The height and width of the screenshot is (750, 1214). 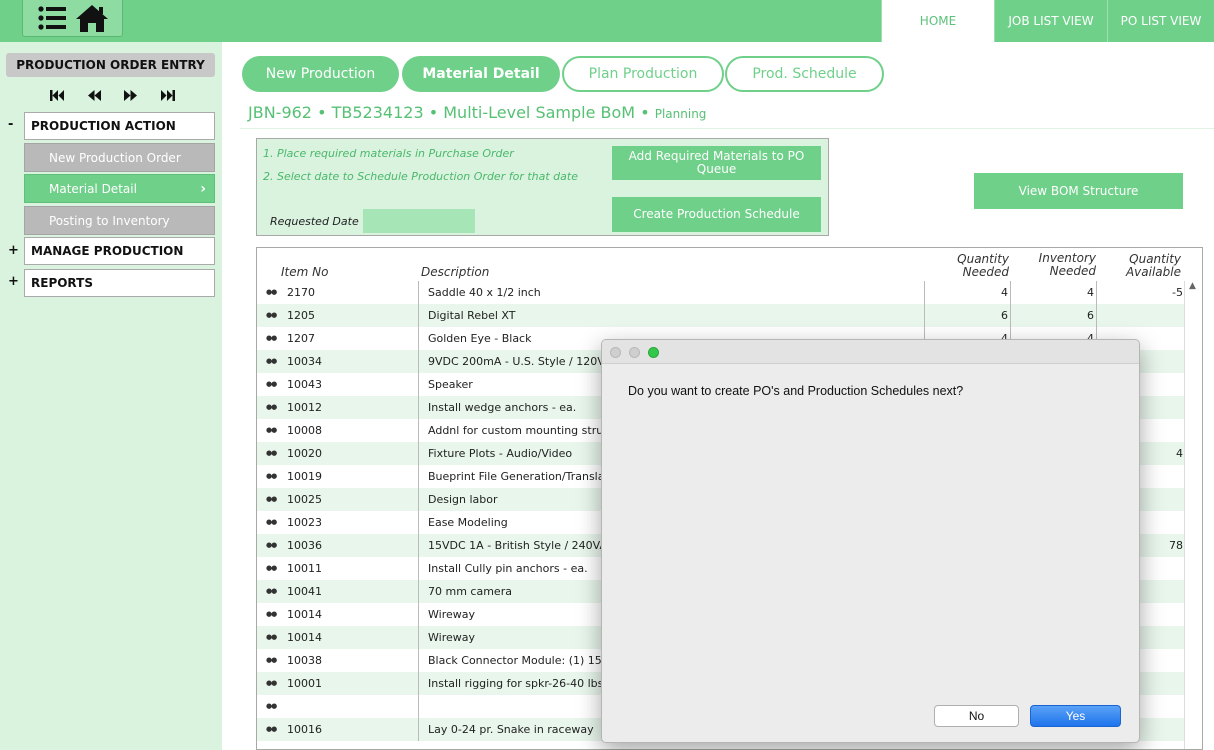 I want to click on item-cell: ●● 10023, so click(x=337, y=522).